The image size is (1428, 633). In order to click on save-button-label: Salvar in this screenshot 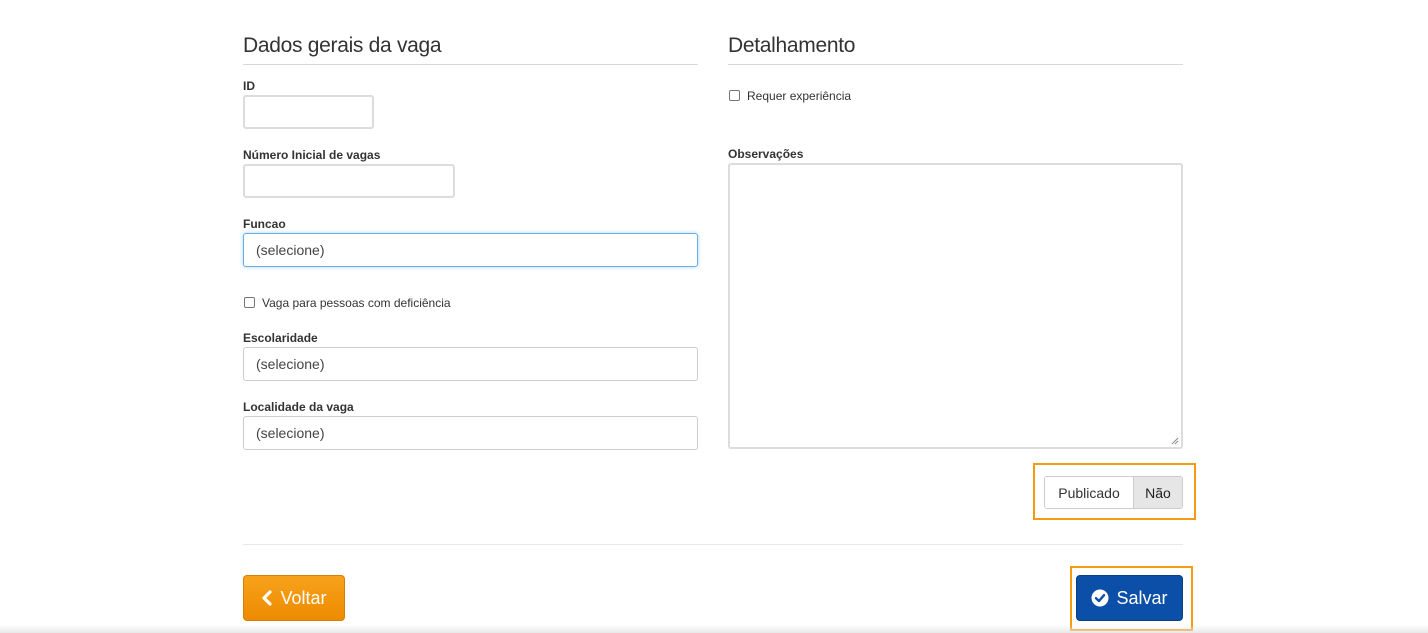, I will do `click(1142, 597)`.